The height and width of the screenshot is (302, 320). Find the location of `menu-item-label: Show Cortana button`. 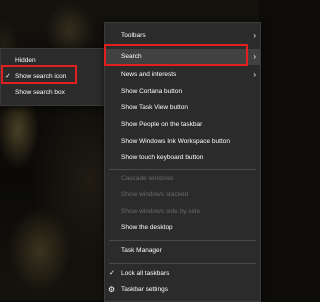

menu-item-label: Show Cortana button is located at coordinates (152, 91).